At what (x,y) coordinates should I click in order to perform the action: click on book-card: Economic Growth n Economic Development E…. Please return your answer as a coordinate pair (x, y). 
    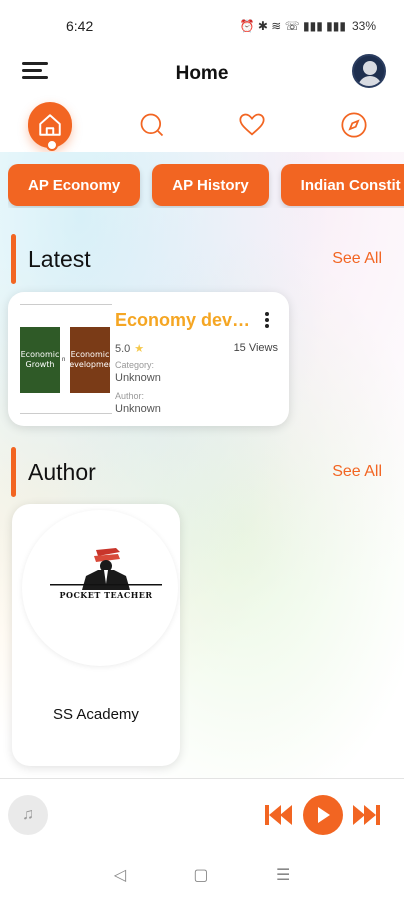
    Looking at the image, I should click on (148, 359).